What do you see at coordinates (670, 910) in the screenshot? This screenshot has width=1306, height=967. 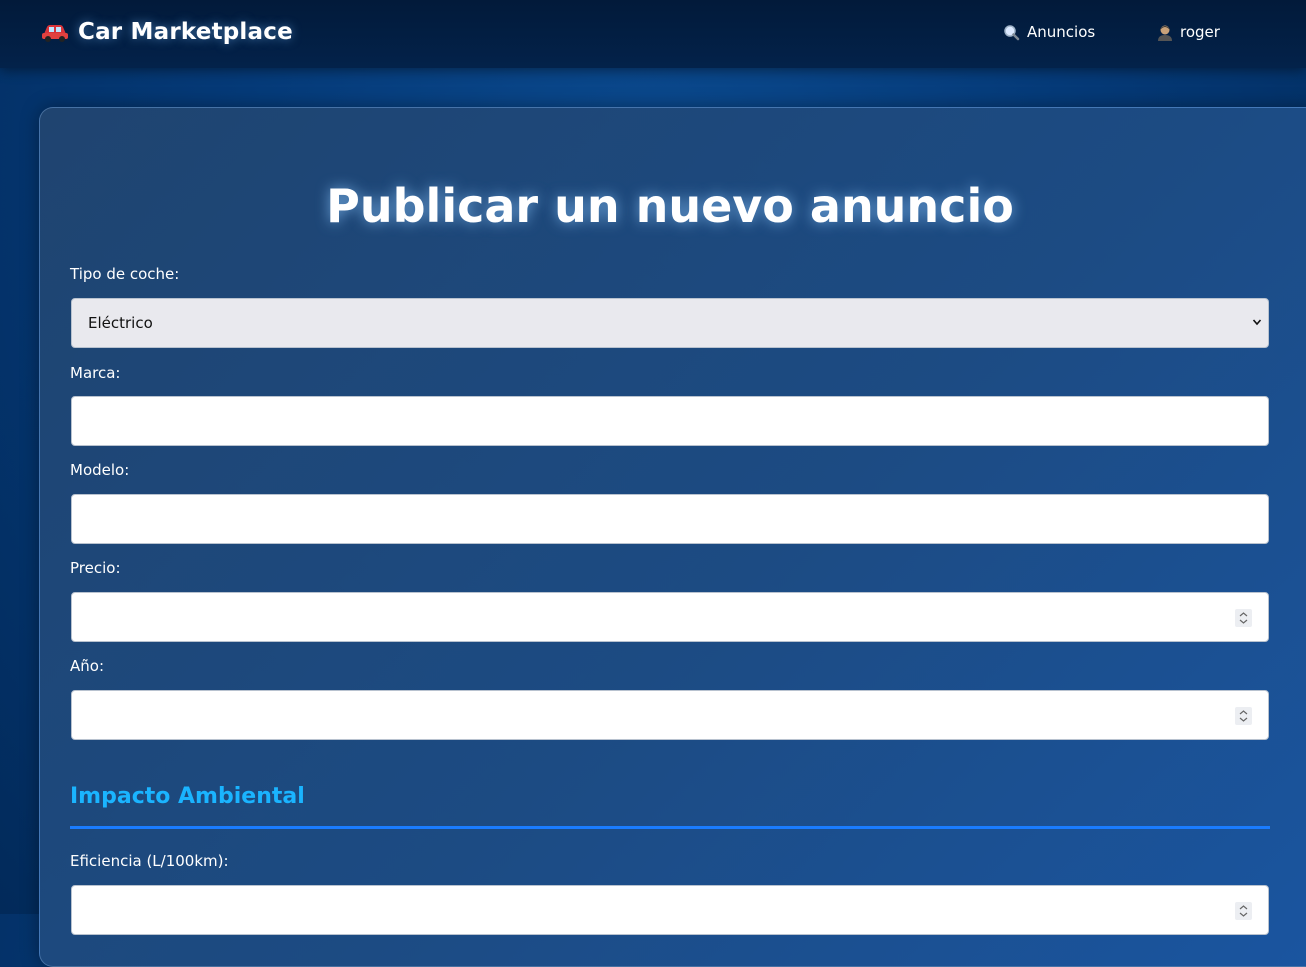 I see `eficiencia-input` at bounding box center [670, 910].